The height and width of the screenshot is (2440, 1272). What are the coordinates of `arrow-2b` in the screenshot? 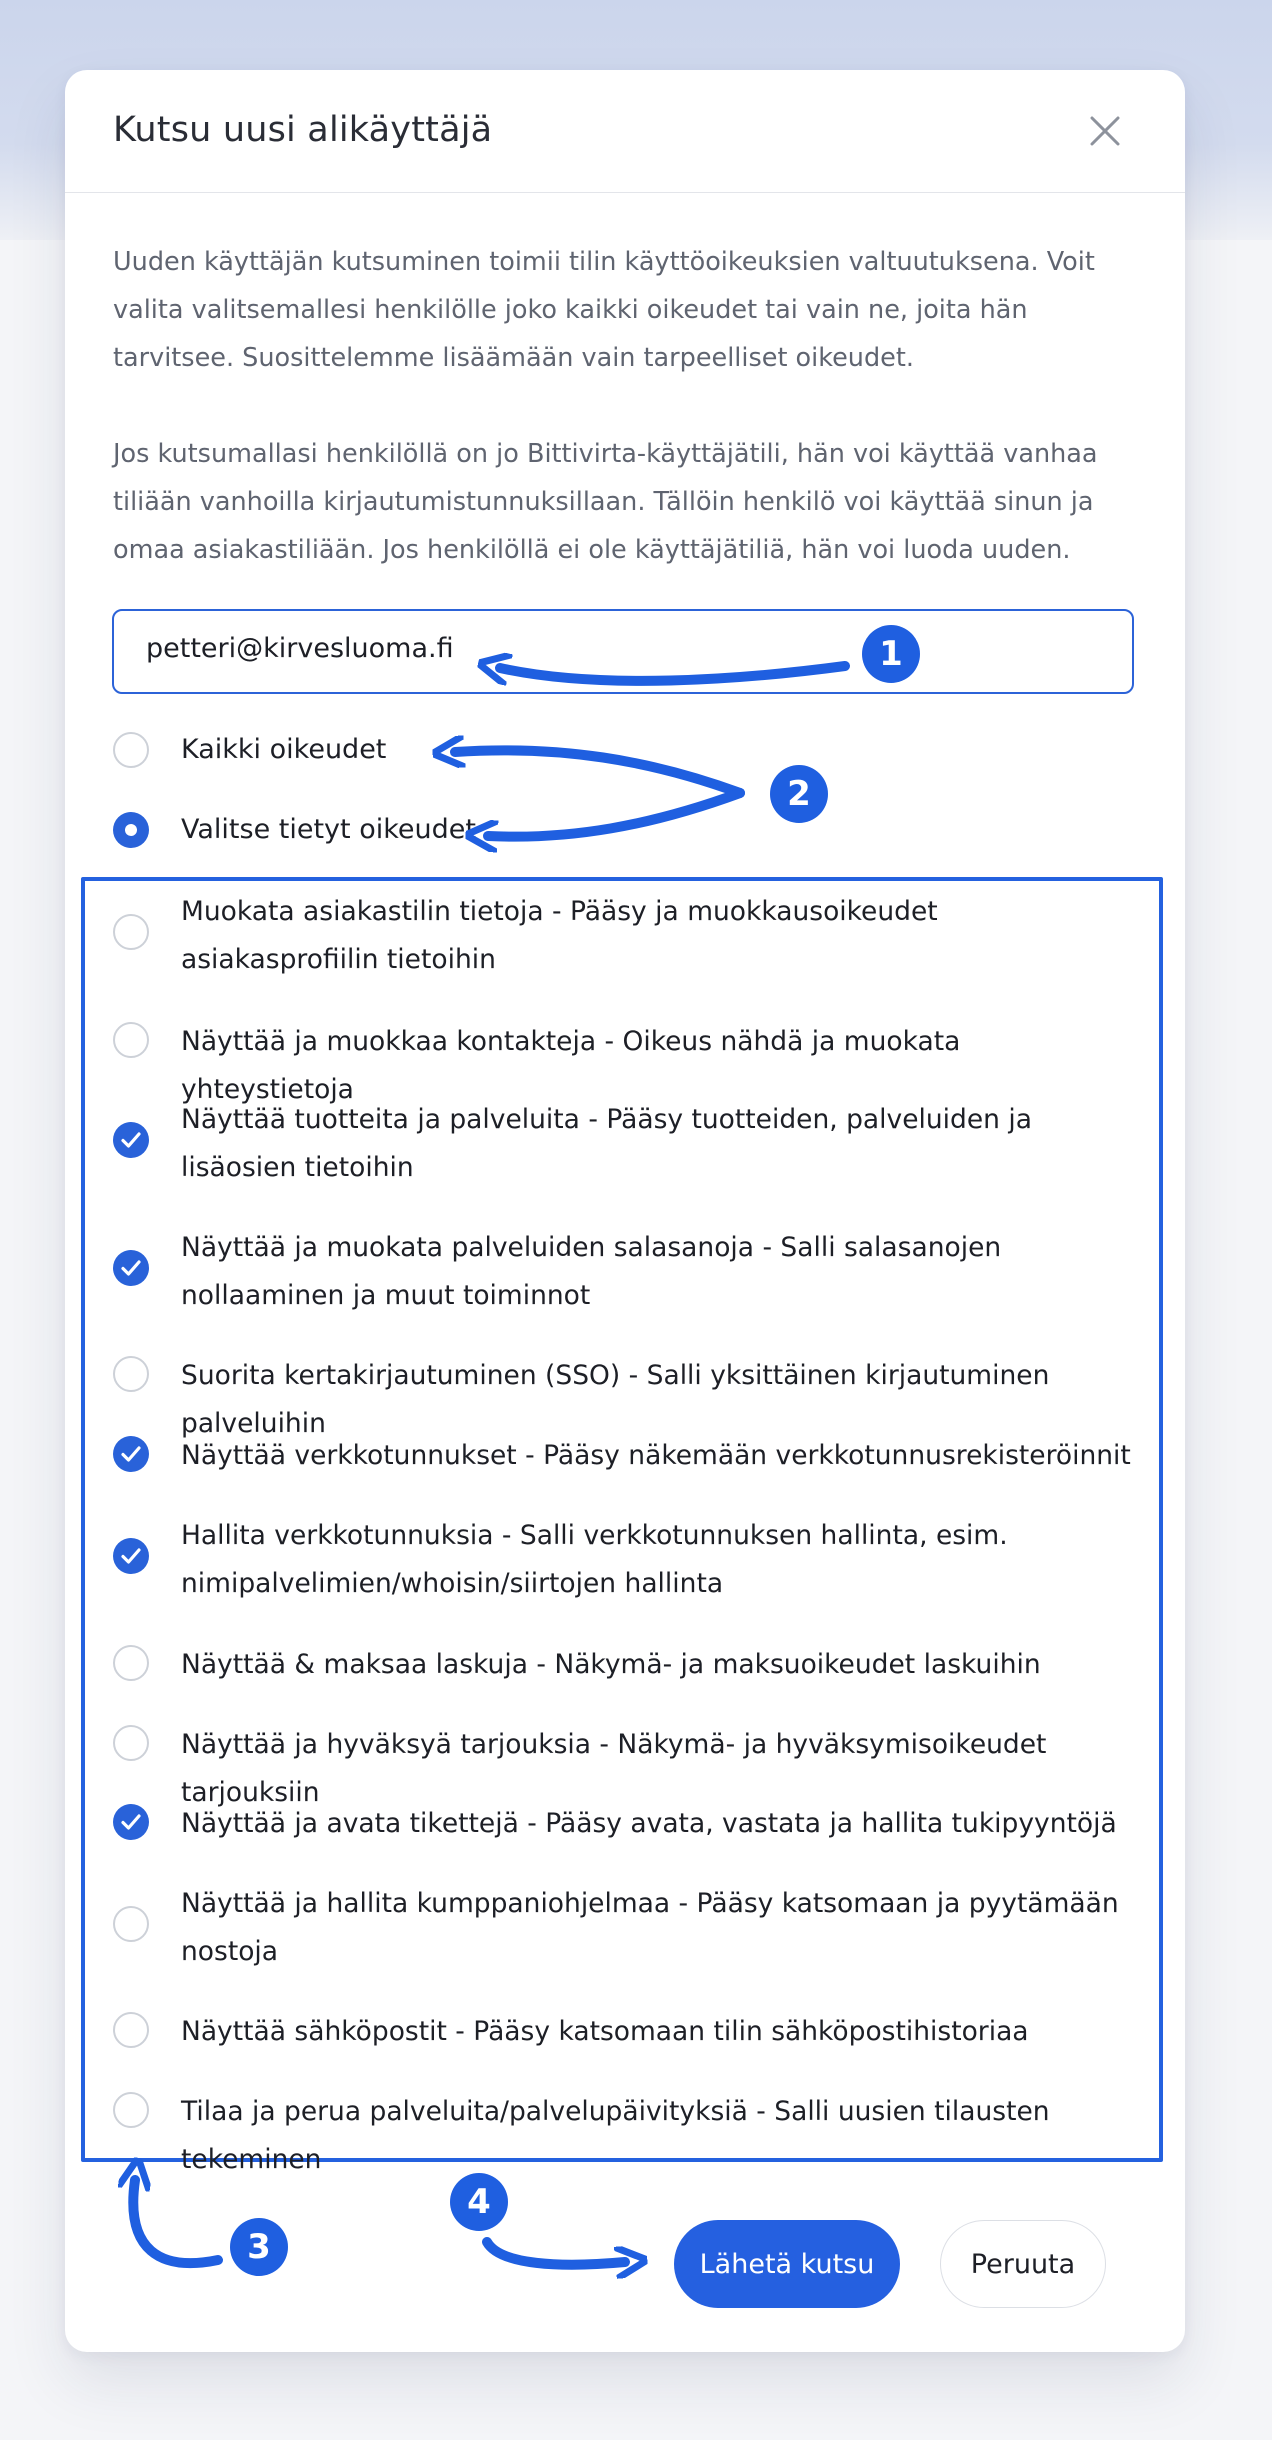 It's located at (616, 812).